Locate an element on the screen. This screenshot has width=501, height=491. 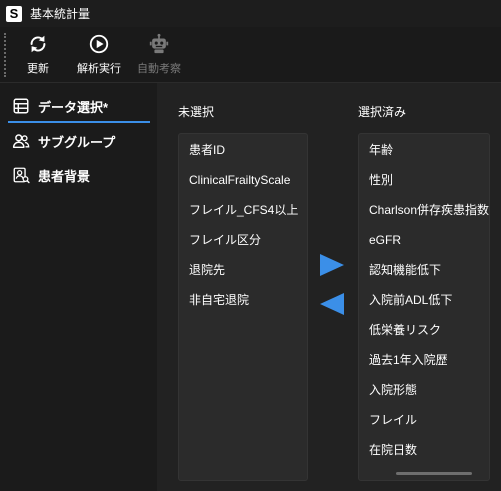
list-item: 非自宅退院 is located at coordinates (219, 300).